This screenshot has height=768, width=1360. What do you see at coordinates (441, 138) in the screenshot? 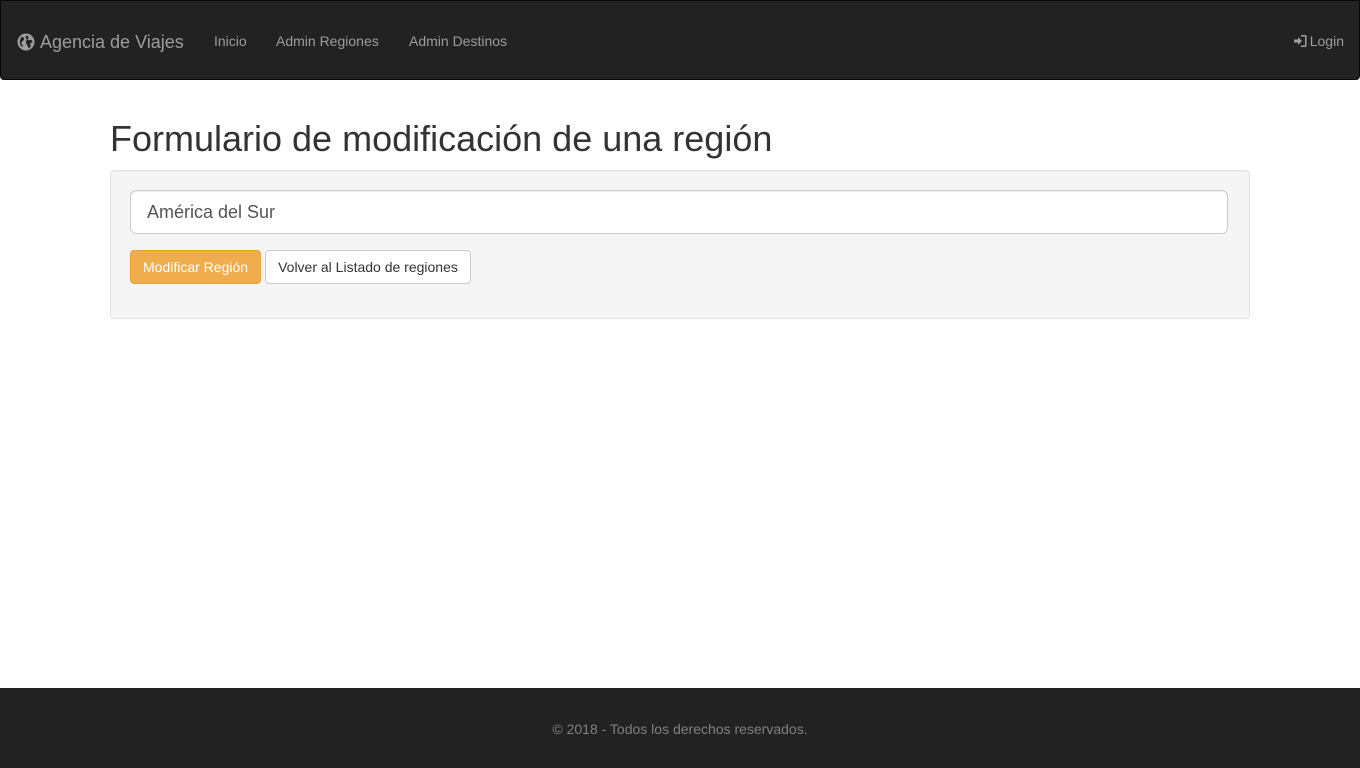
I see `page-title: Formulario de modificación de una región` at bounding box center [441, 138].